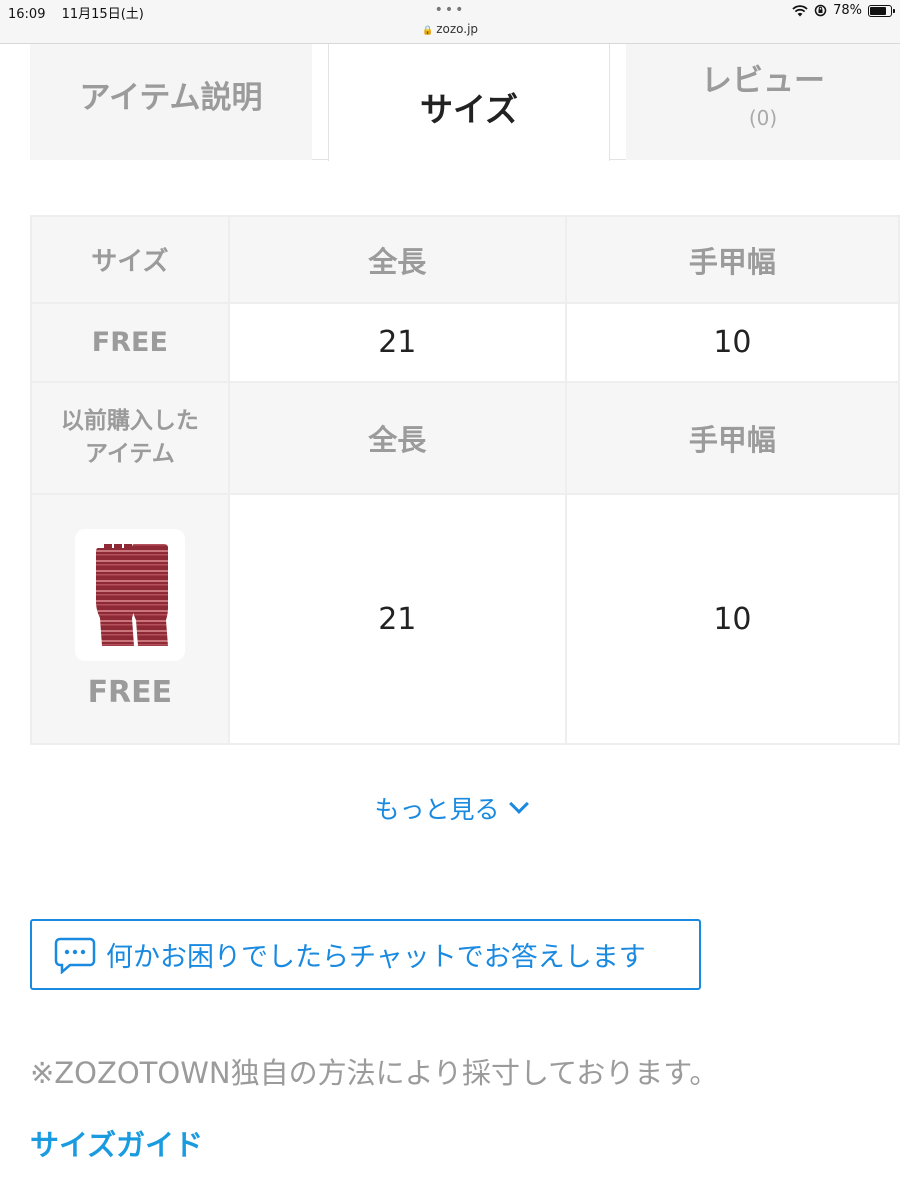 The width and height of the screenshot is (900, 1200). I want to click on previous-purchase-line2: アイテム, so click(130, 454).